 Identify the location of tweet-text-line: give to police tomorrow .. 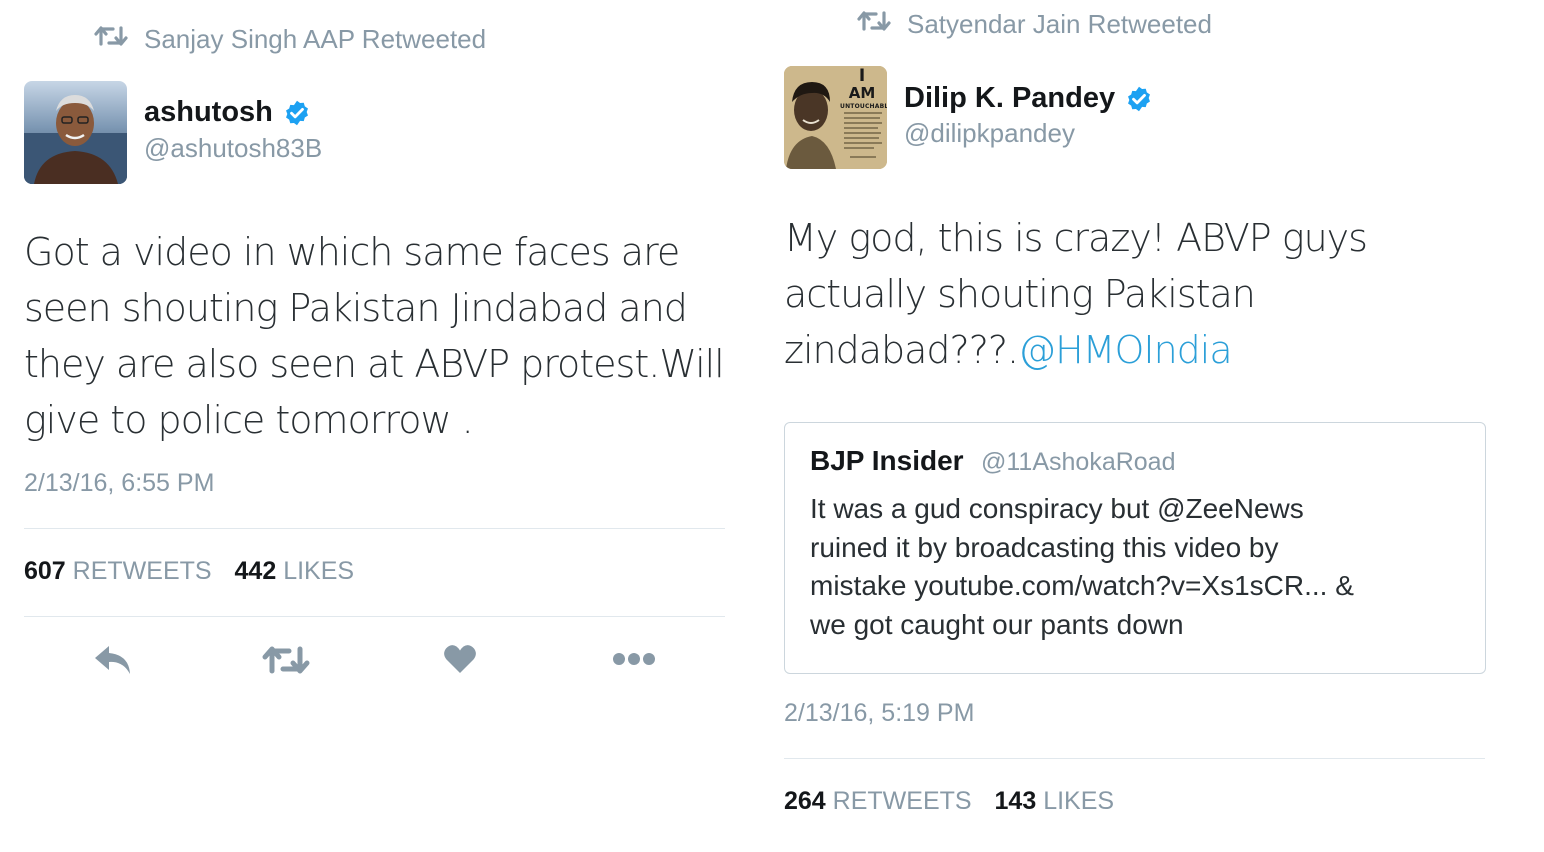
(249, 420).